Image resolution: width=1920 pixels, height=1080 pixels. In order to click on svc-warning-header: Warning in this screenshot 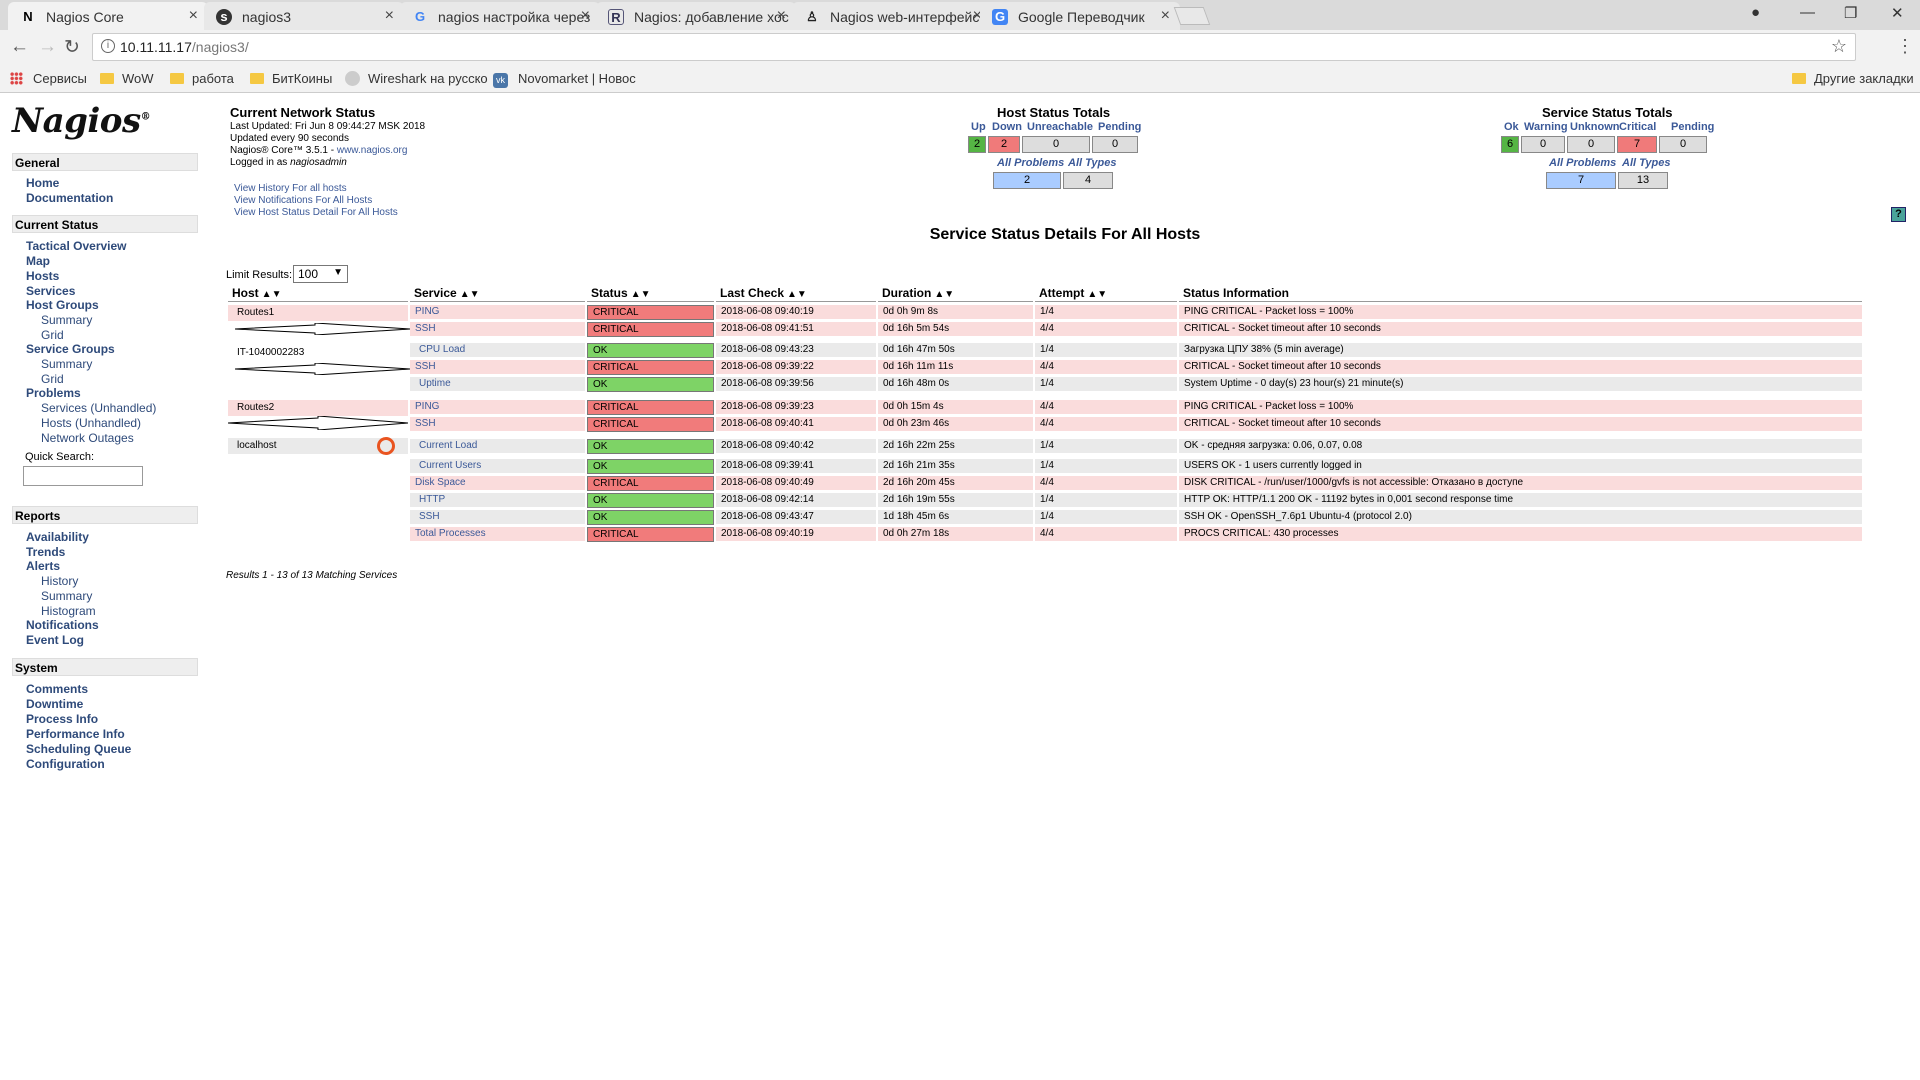, I will do `click(1546, 127)`.